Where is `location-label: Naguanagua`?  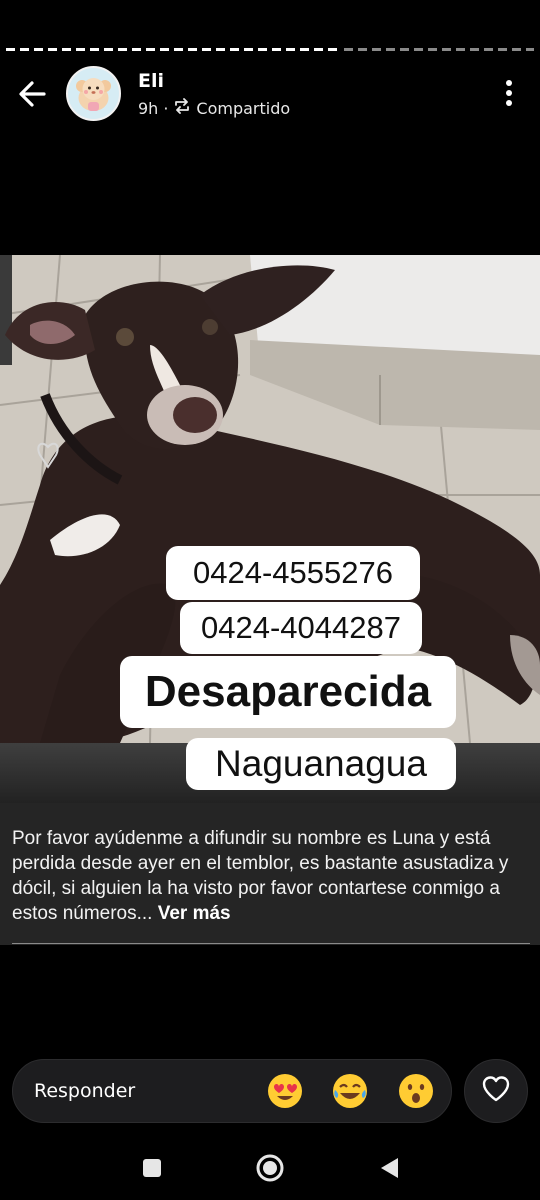 location-label: Naguanagua is located at coordinates (321, 764).